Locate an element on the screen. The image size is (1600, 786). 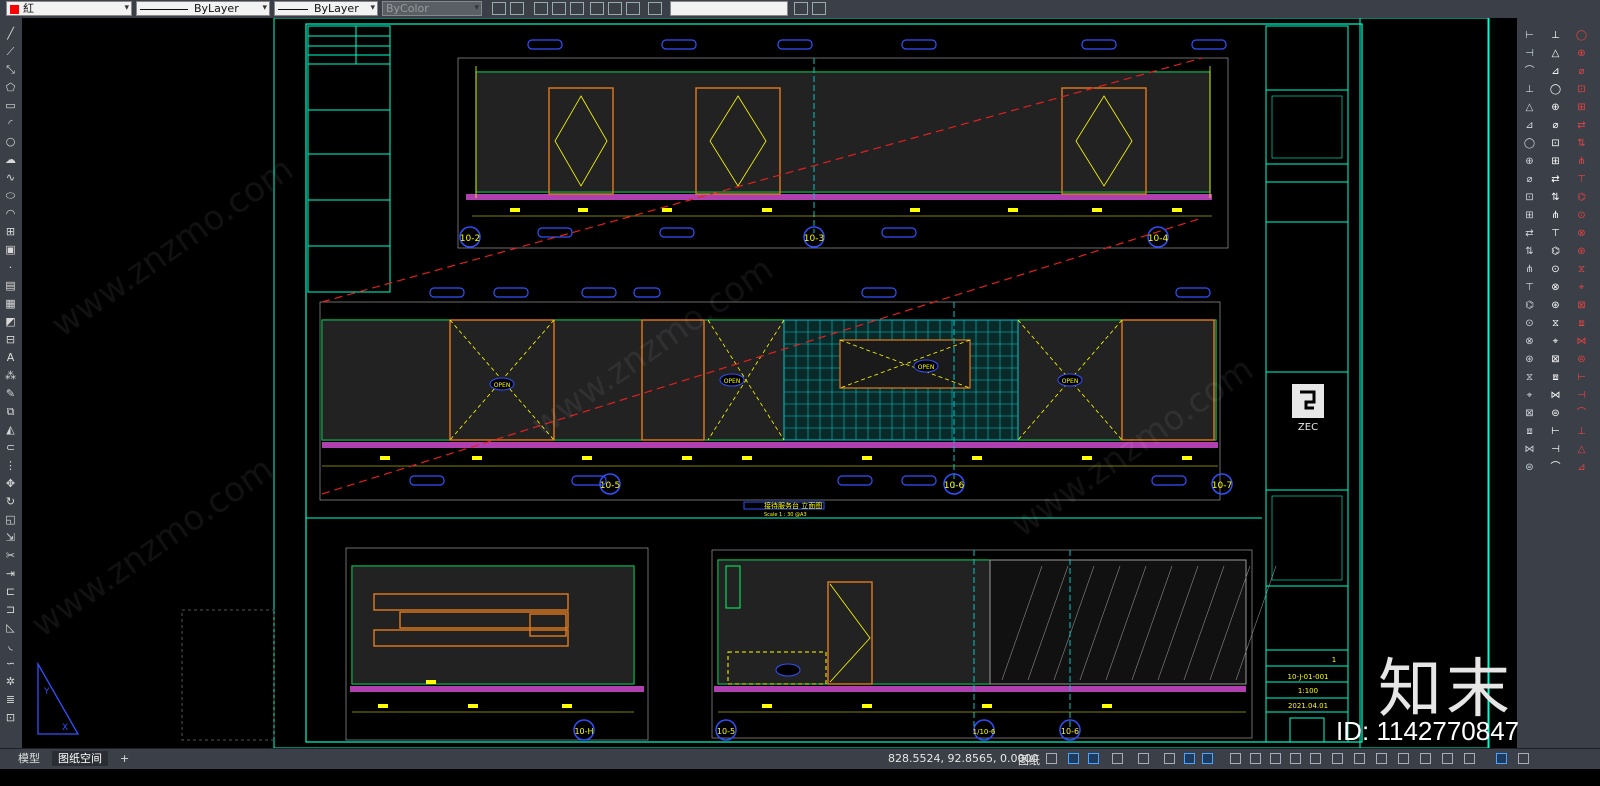
construction-line-icon: ⤡ is located at coordinates (10, 70).